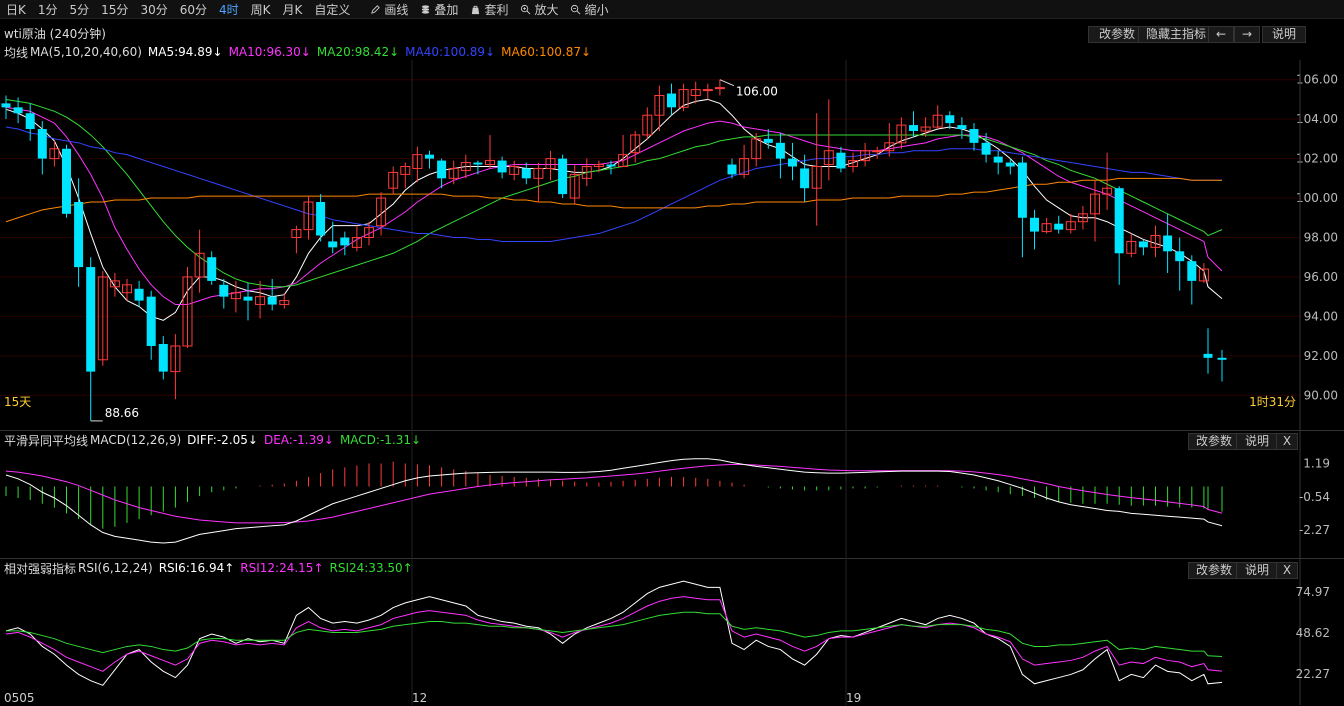 This screenshot has height=706, width=1344. Describe the element at coordinates (1314, 530) in the screenshot. I see `macd-y-tick: -2.27` at that location.